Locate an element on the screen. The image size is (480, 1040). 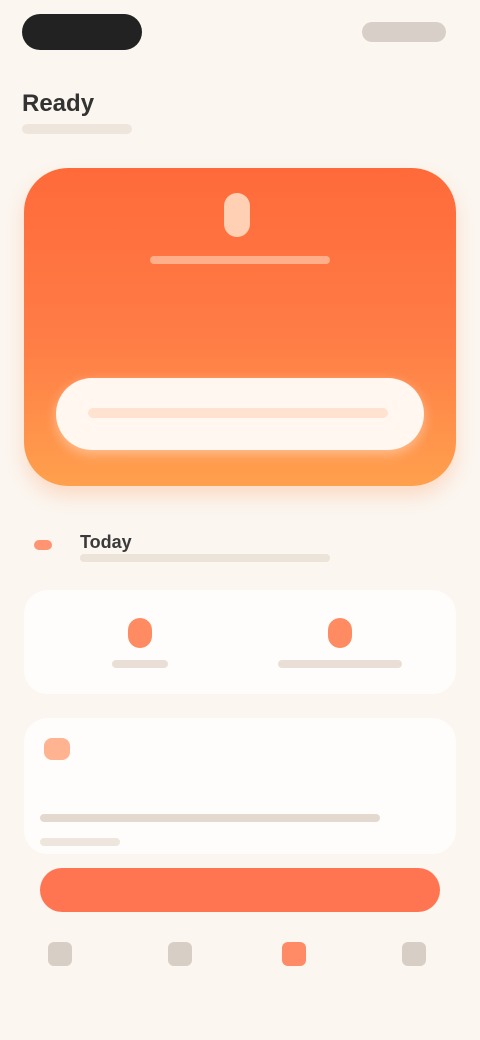
dynamic-island is located at coordinates (82, 32).